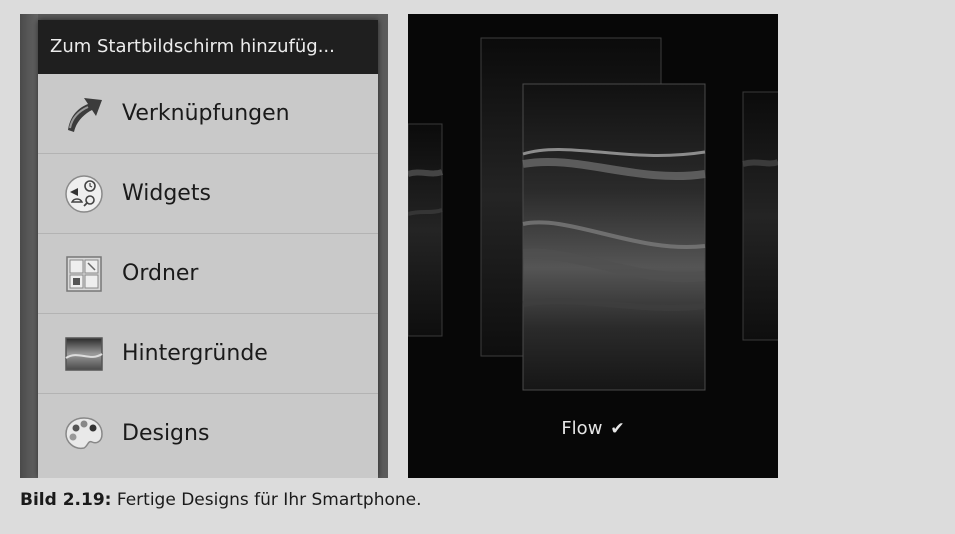 This screenshot has height=534, width=955. What do you see at coordinates (614, 237) in the screenshot?
I see `theme-card-flow` at bounding box center [614, 237].